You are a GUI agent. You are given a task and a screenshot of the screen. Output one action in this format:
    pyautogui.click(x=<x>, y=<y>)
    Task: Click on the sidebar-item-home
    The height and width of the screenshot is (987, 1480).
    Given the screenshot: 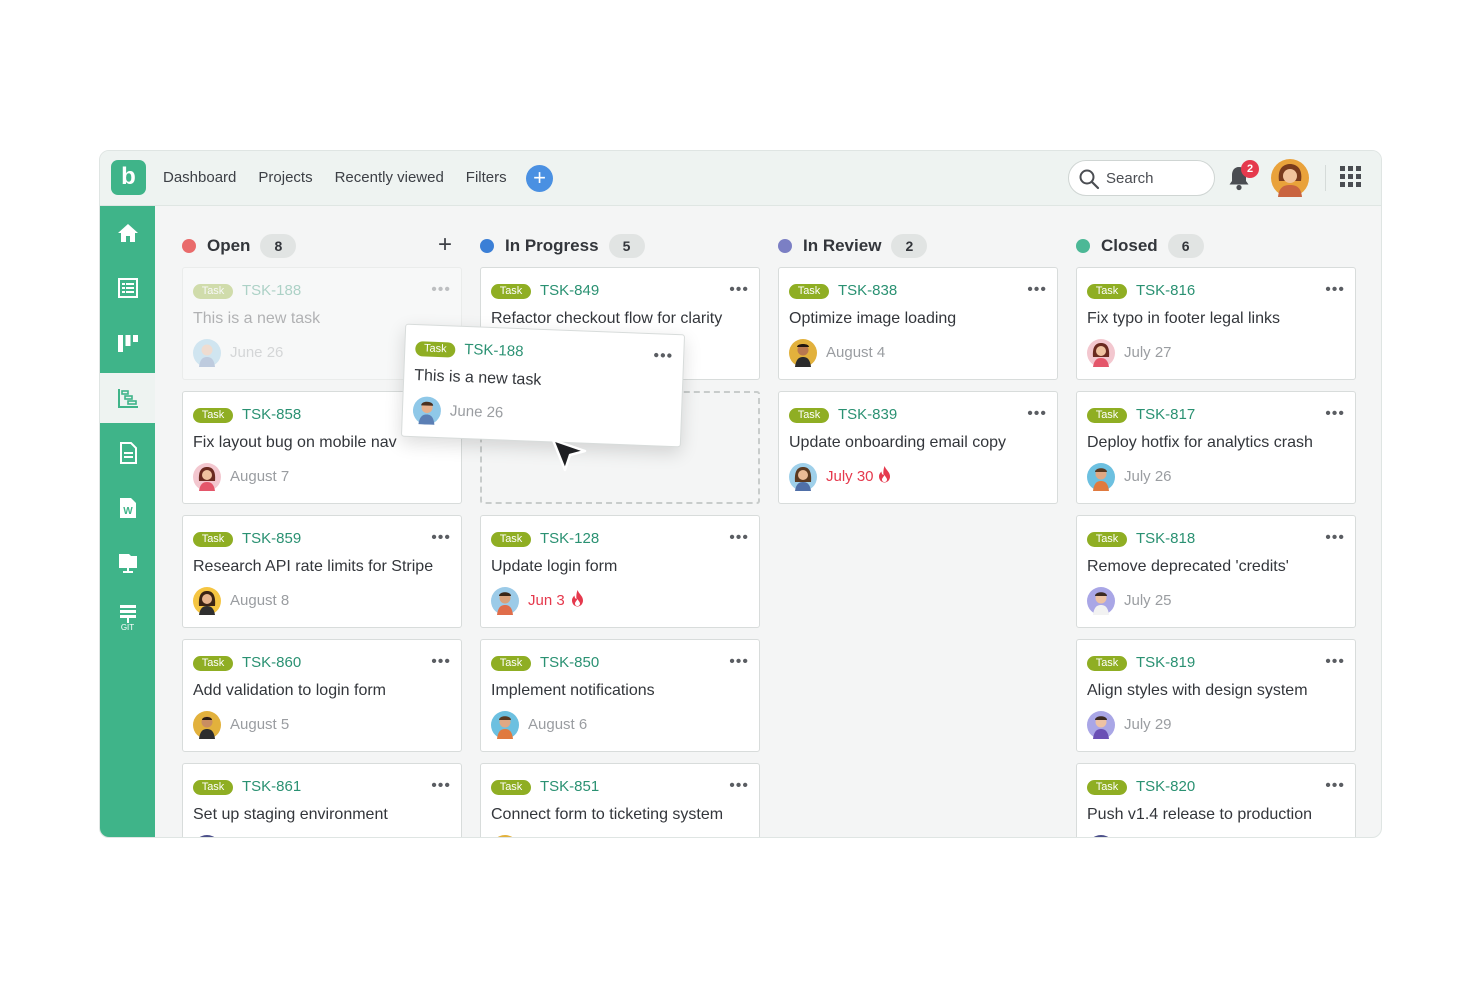 What is the action you would take?
    pyautogui.click(x=127, y=233)
    